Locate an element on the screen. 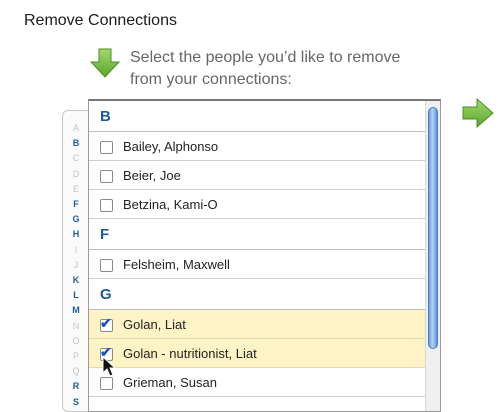 Image resolution: width=501 pixels, height=412 pixels. section-header-label: F is located at coordinates (105, 234).